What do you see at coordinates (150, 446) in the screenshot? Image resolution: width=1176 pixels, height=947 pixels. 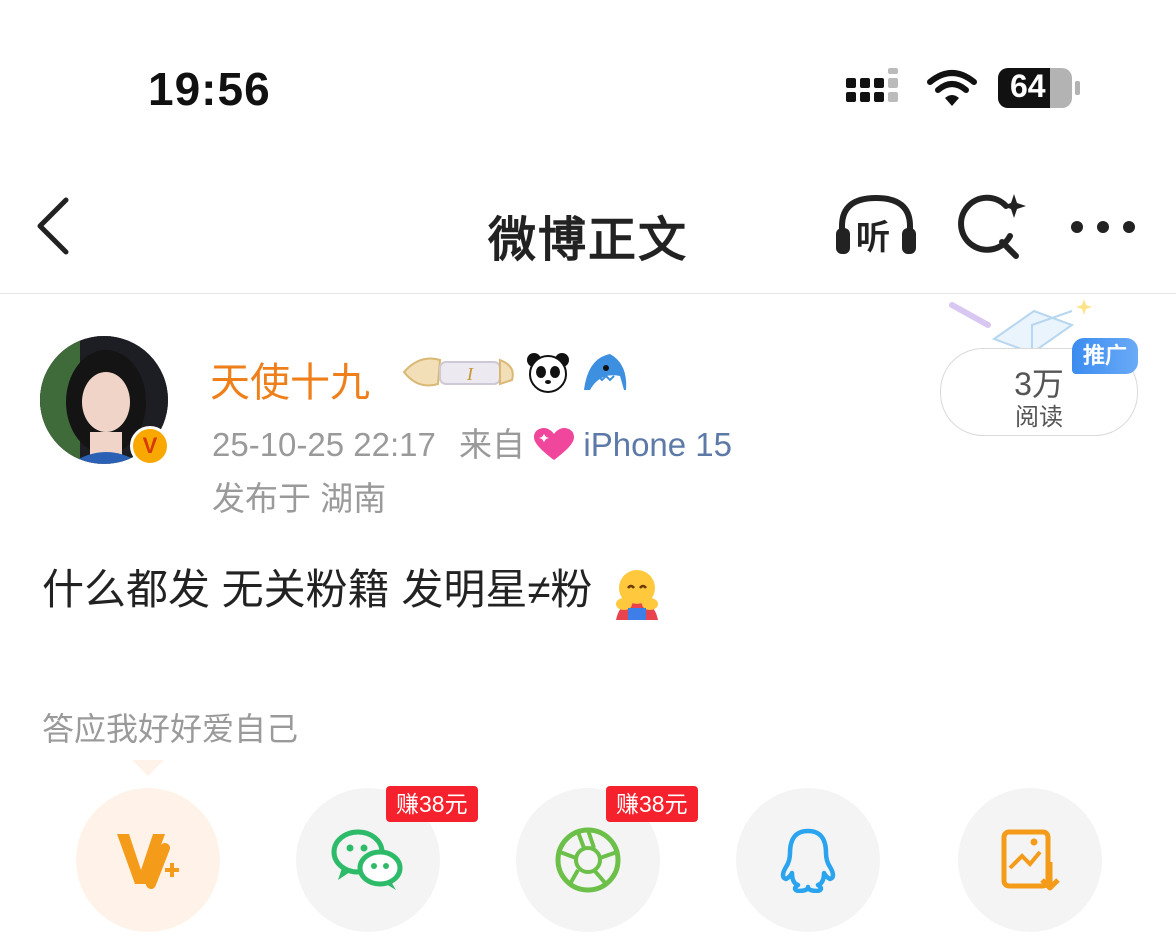 I see `verified-badge: V` at bounding box center [150, 446].